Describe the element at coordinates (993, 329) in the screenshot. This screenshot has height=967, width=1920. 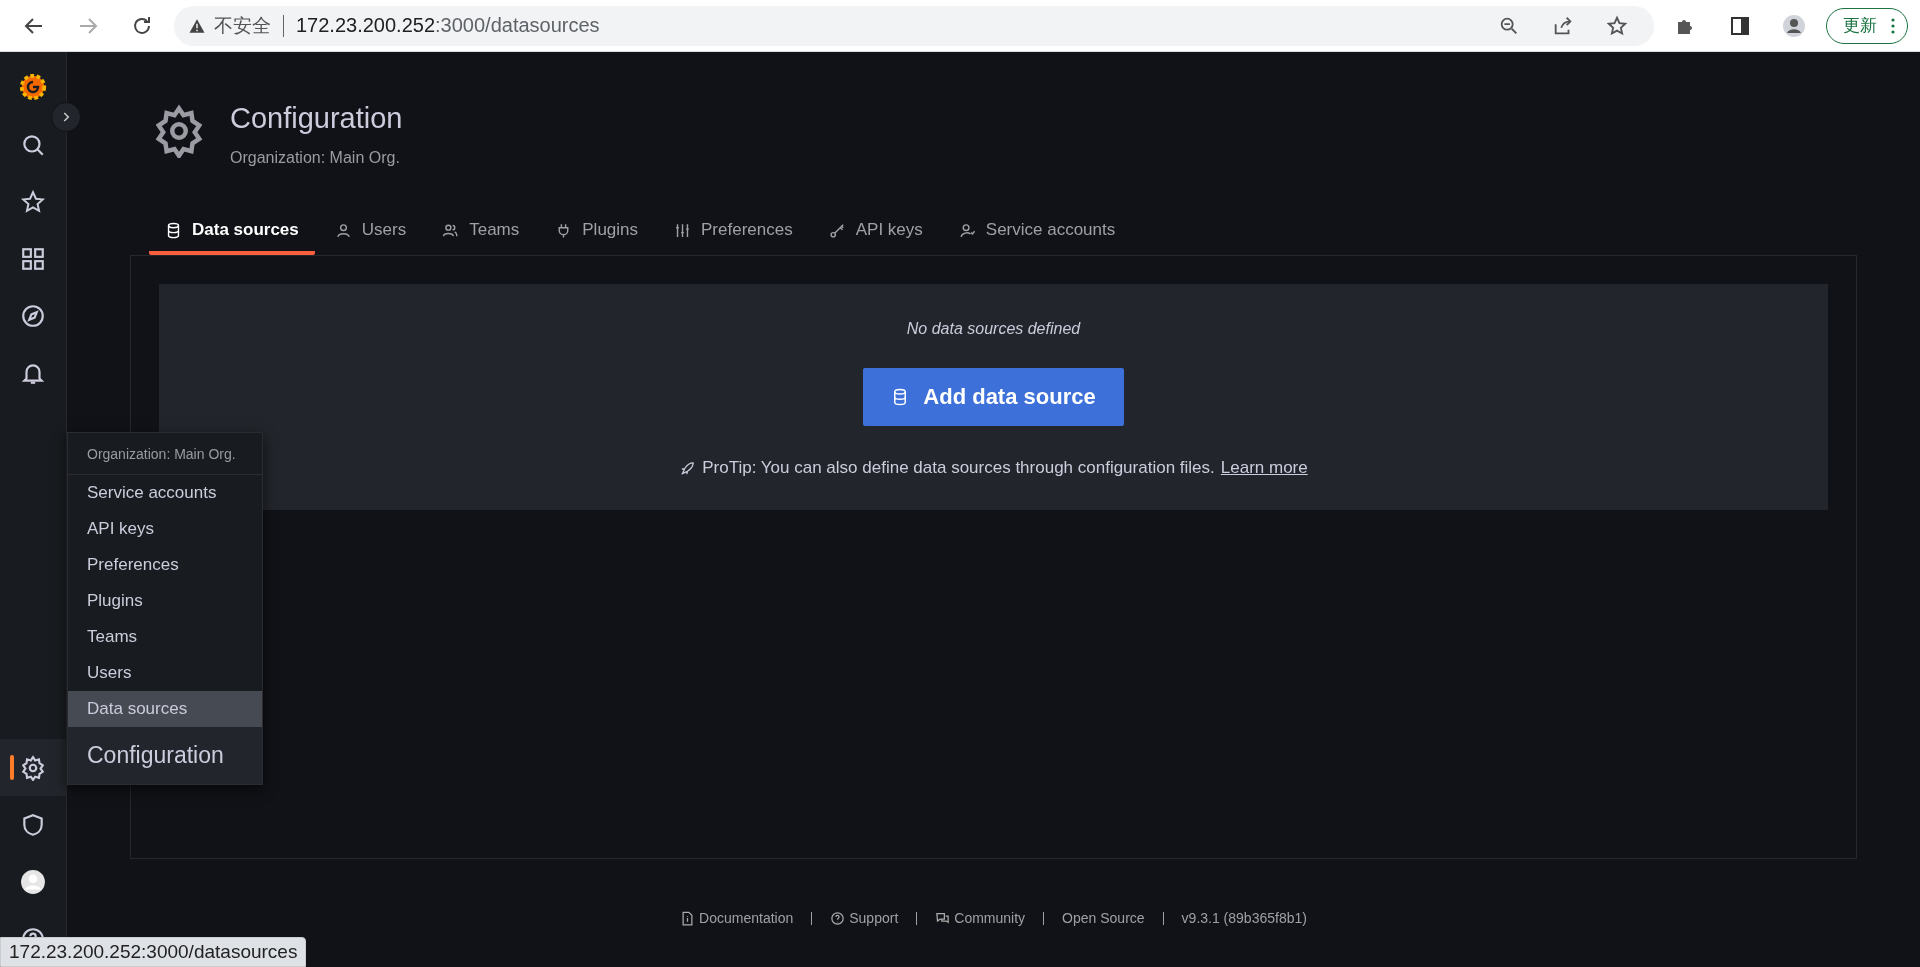
I see `empty-message: No data sources defined` at that location.